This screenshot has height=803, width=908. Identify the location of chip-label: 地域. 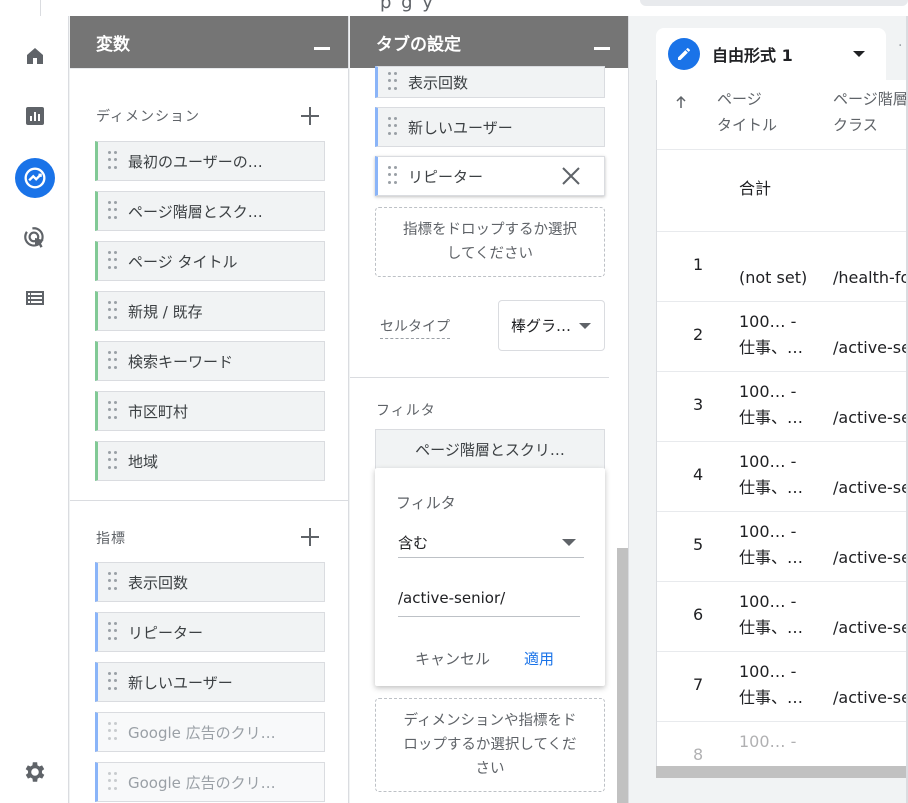
(143, 461).